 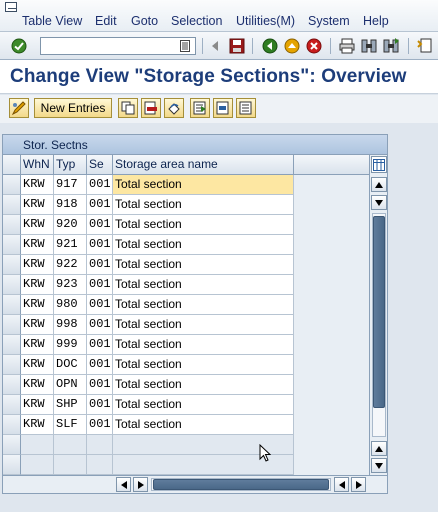 What do you see at coordinates (200, 108) in the screenshot?
I see `select-all-icon` at bounding box center [200, 108].